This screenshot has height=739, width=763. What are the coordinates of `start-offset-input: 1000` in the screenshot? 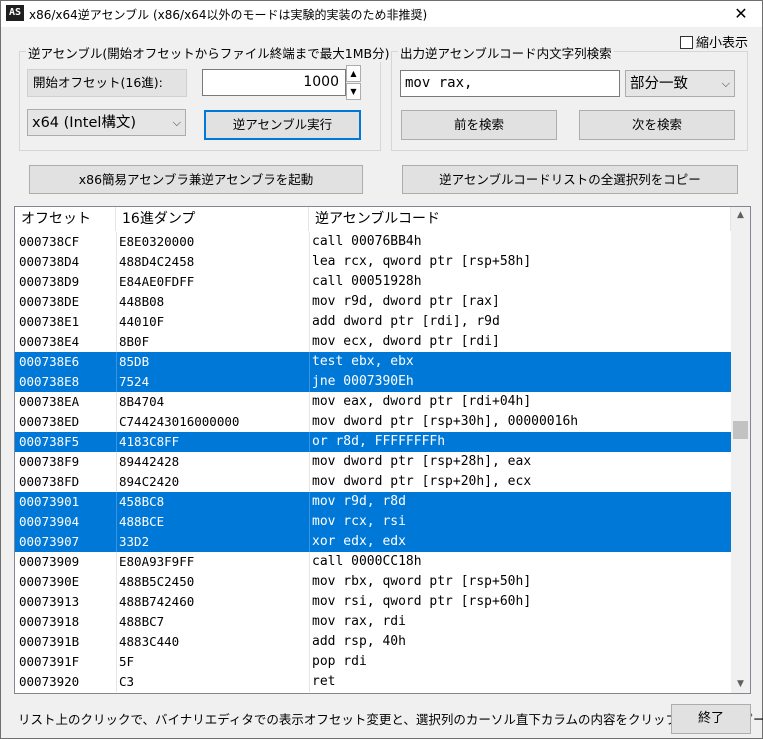 It's located at (274, 82).